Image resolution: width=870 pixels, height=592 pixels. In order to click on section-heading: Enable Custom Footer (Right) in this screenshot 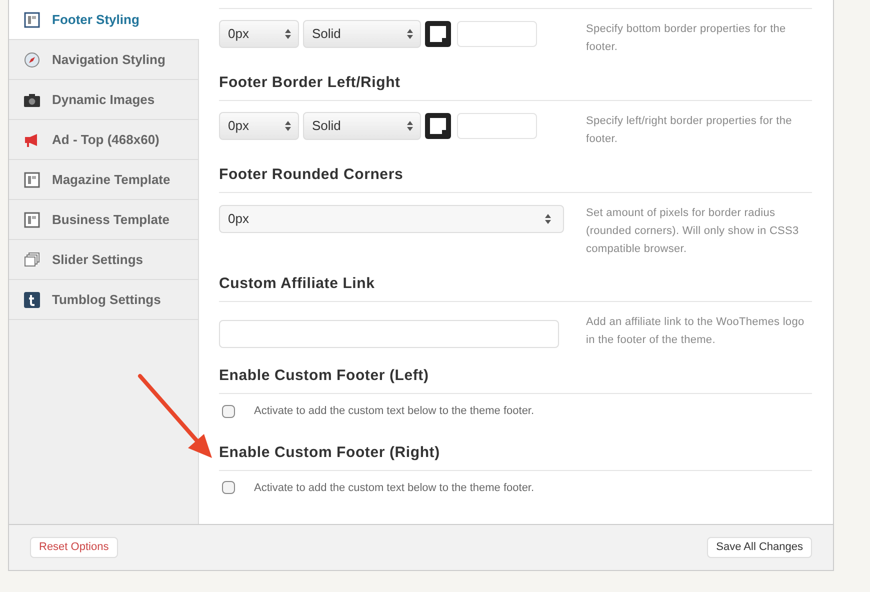, I will do `click(330, 453)`.